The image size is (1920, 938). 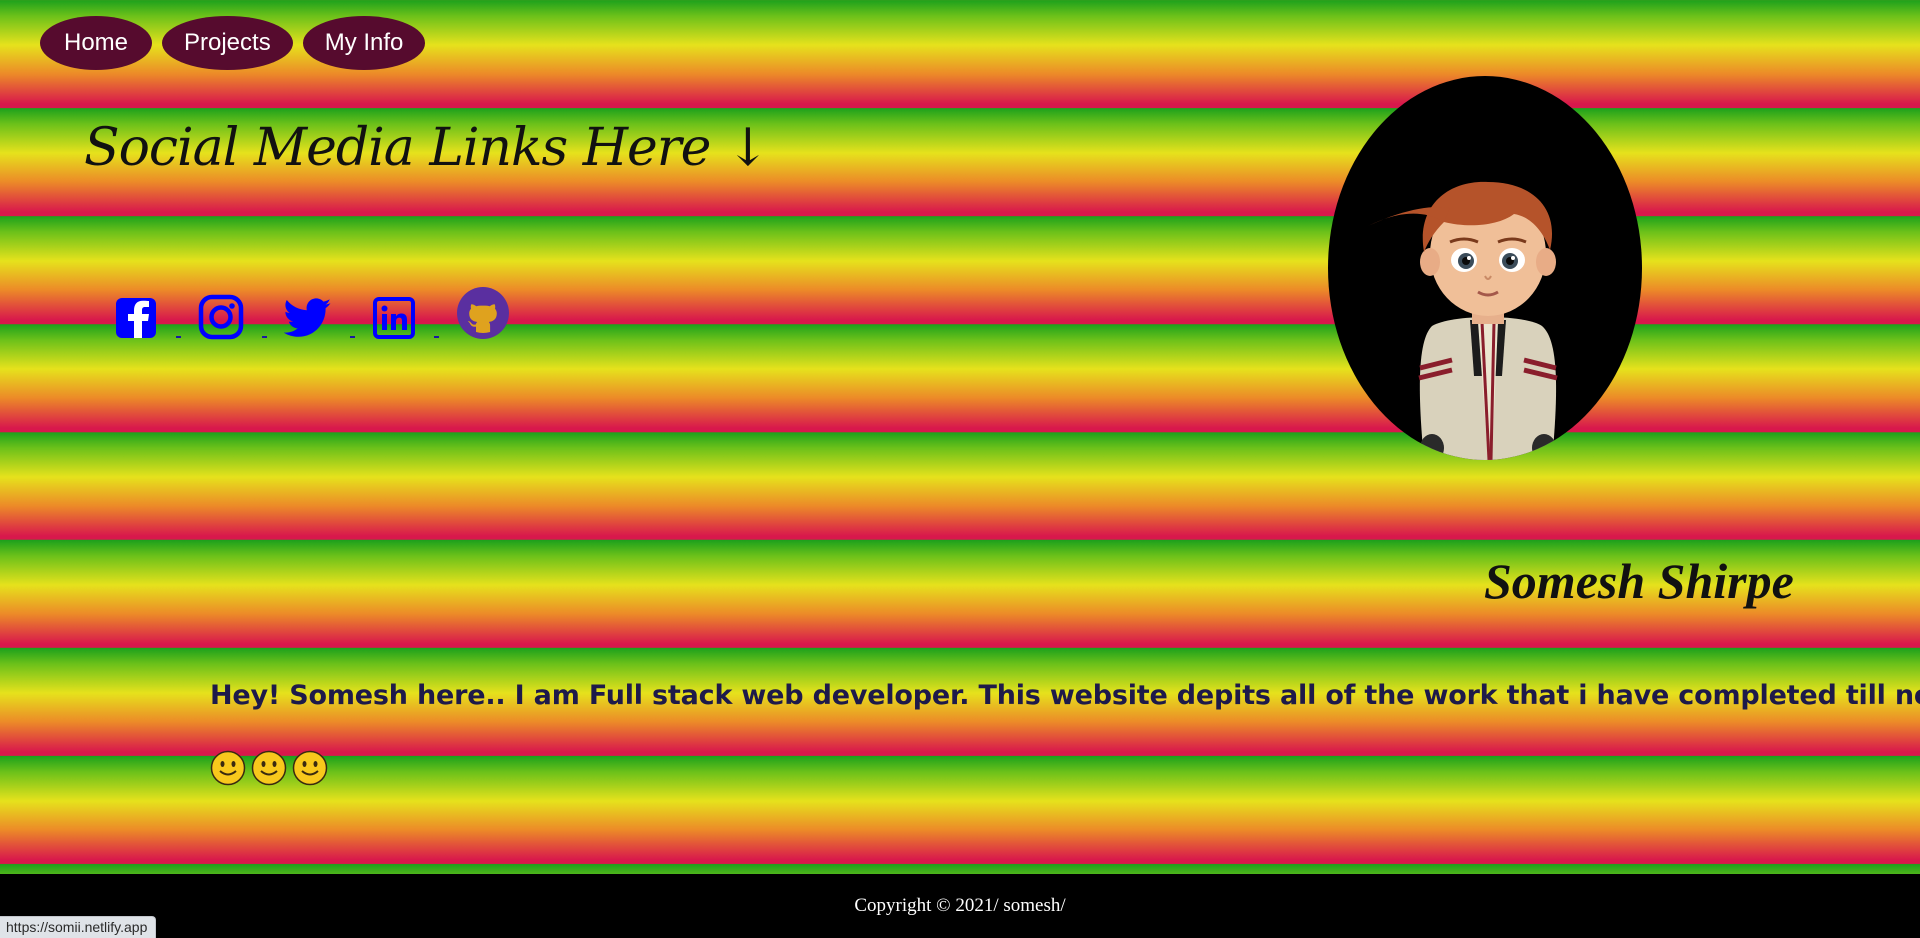 I want to click on copyright-text: Copyright © 2021/ somesh/, so click(x=960, y=905).